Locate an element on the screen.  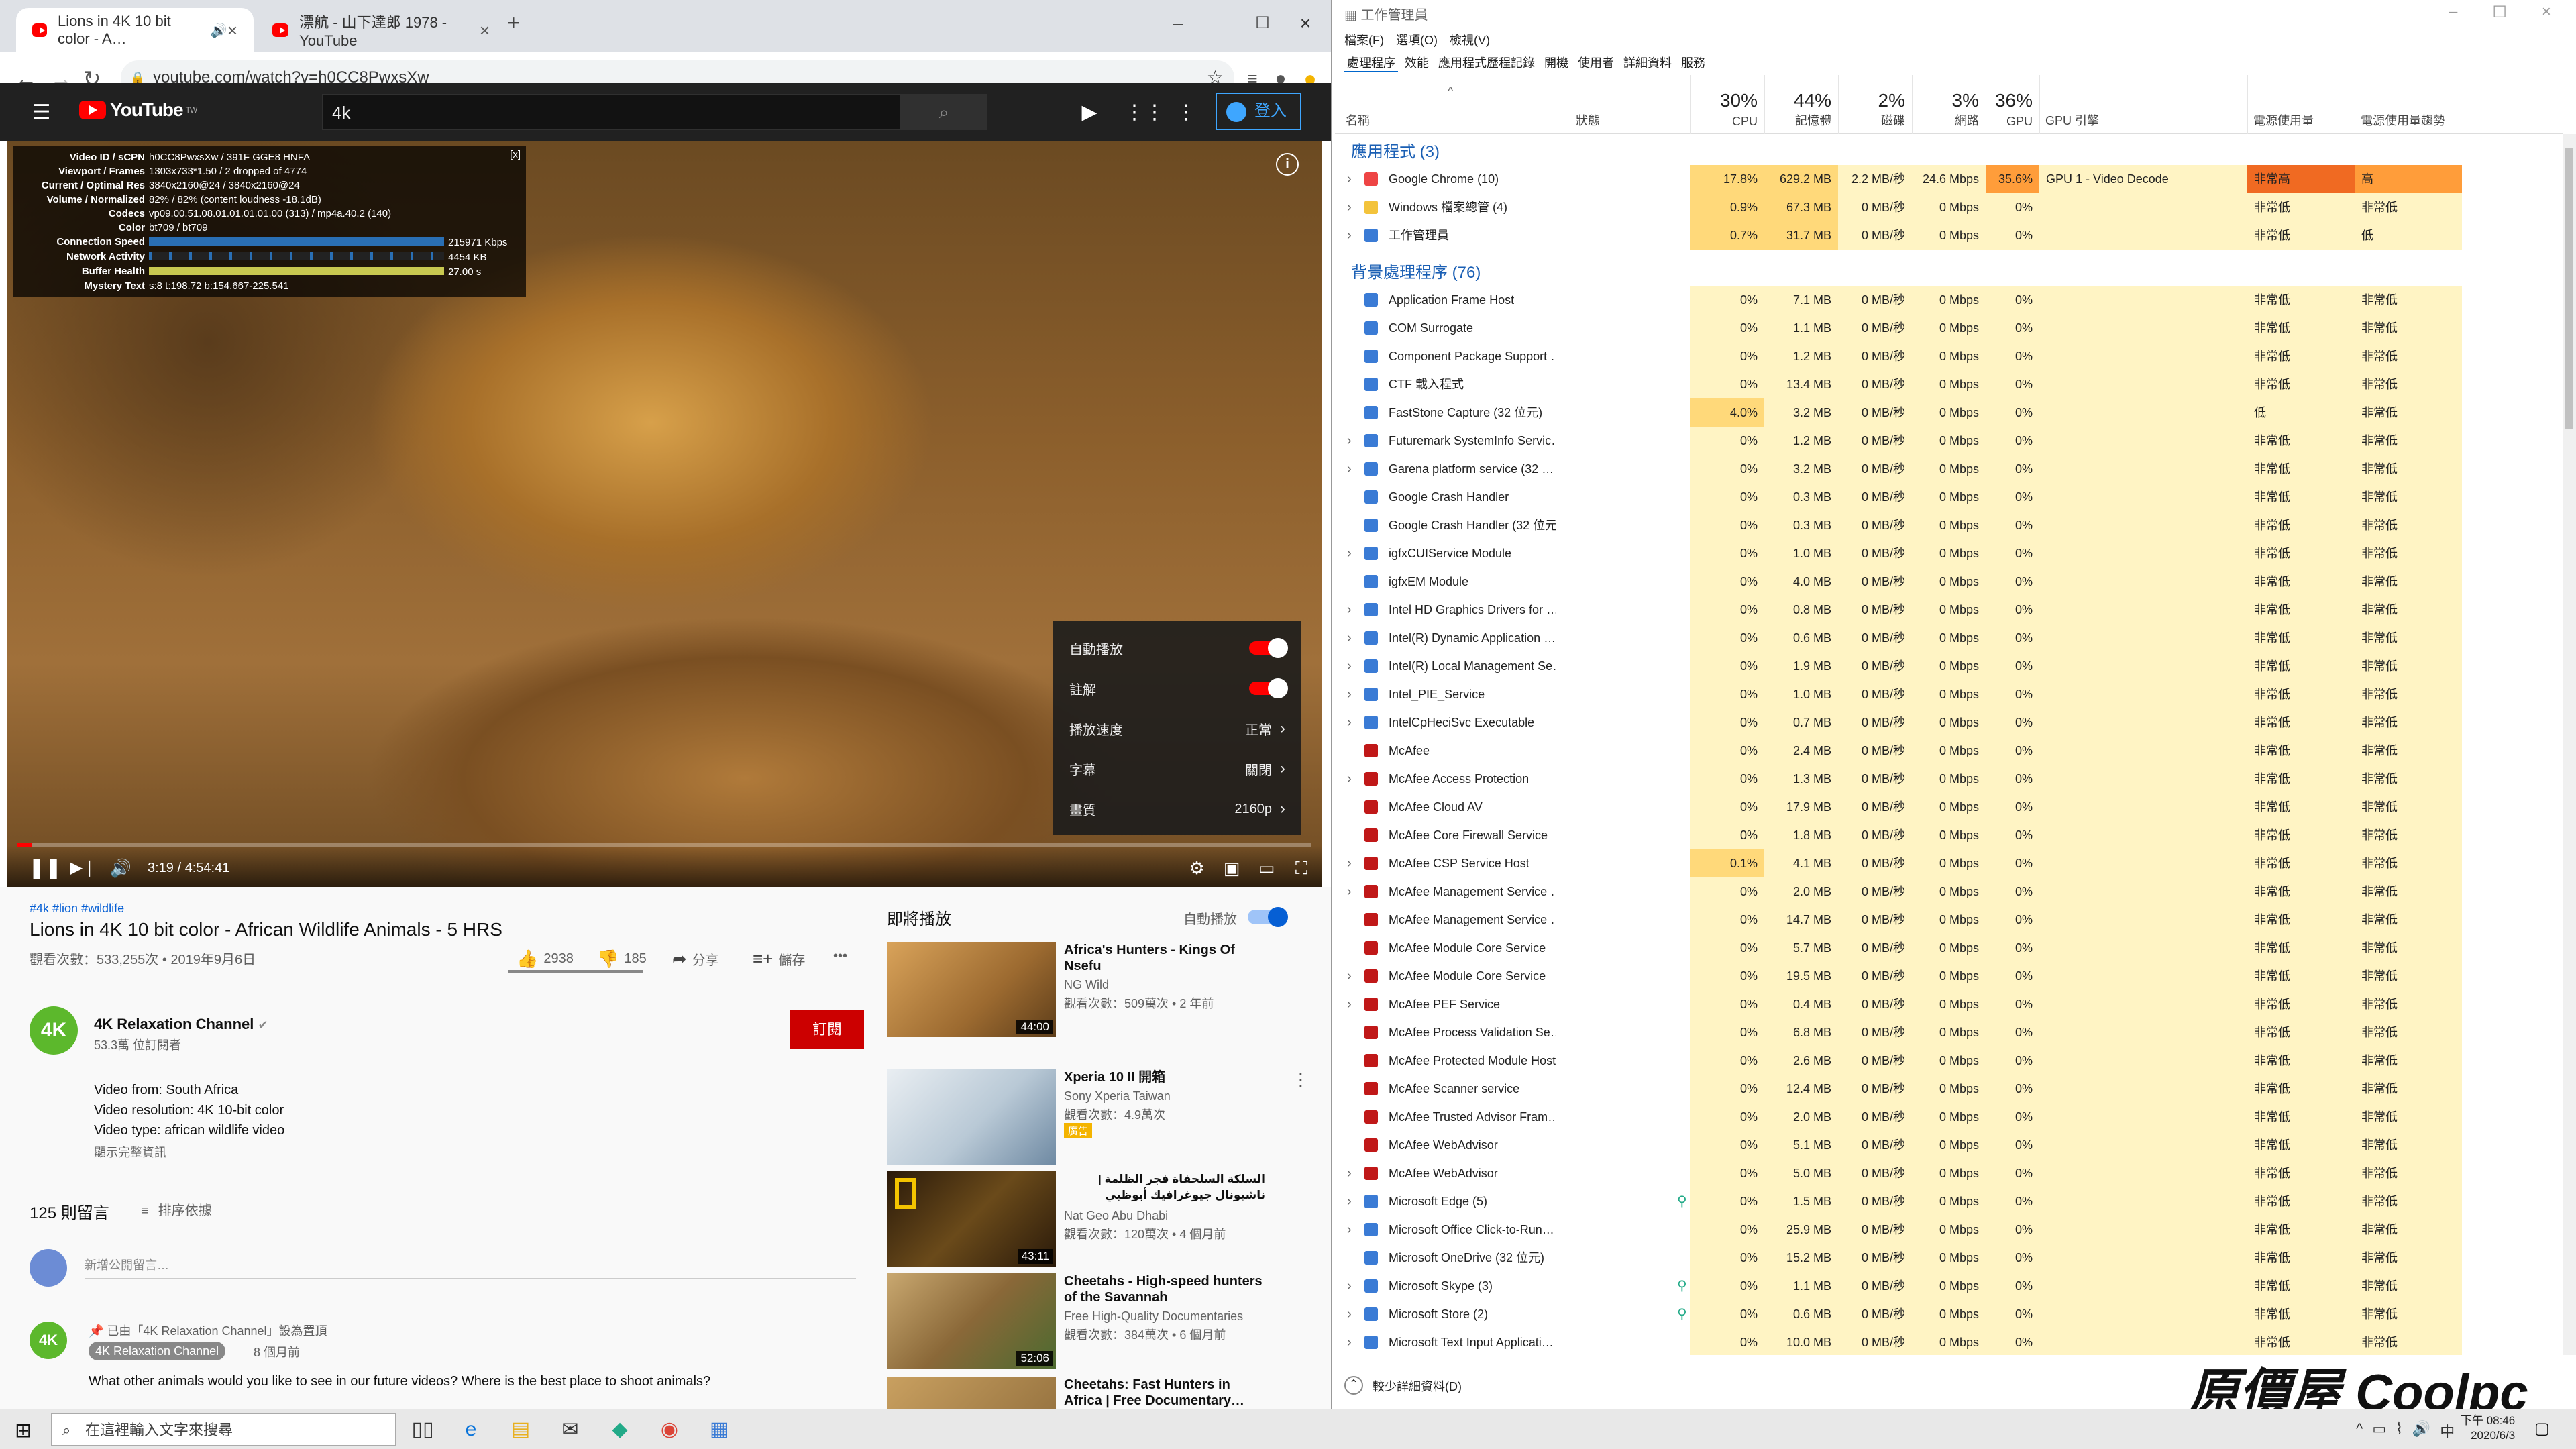
col-gpu-engine: GPU 引擎 is located at coordinates (2143, 104).